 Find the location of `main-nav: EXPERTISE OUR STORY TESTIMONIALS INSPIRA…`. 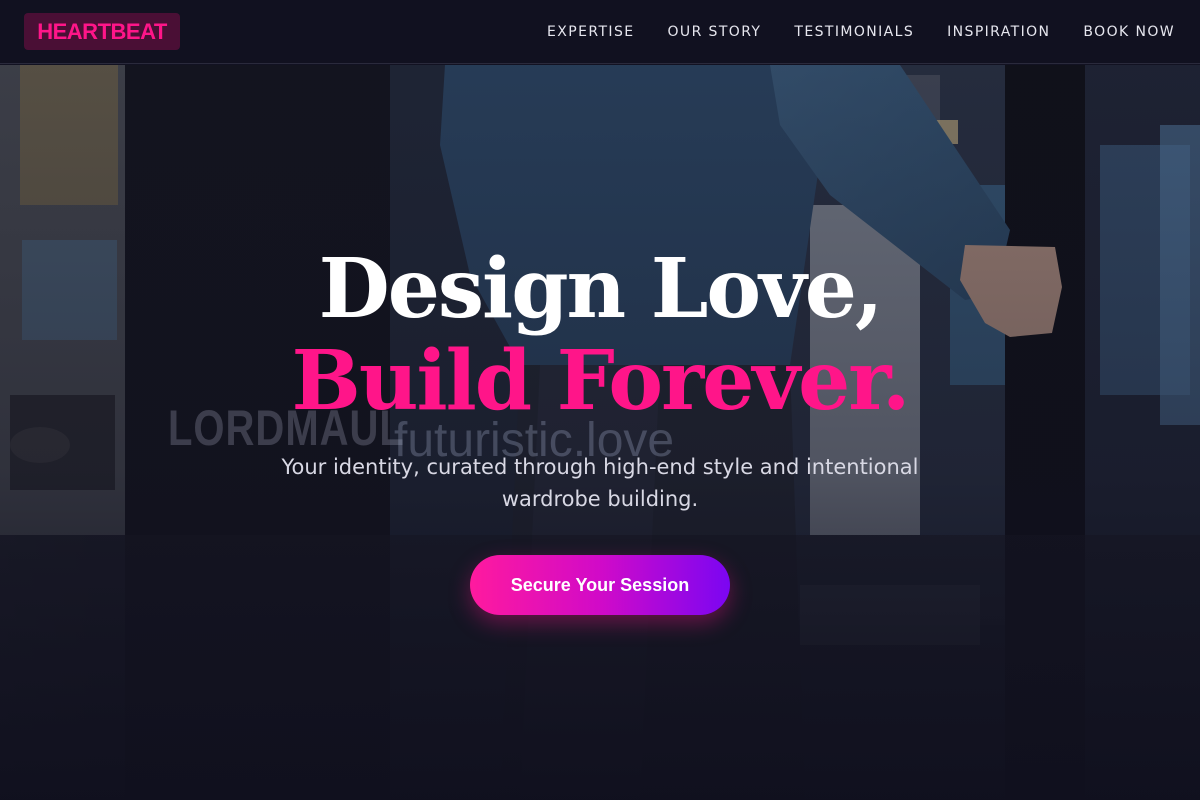

main-nav: EXPERTISE OUR STORY TESTIMONIALS INSPIRA… is located at coordinates (844, 32).